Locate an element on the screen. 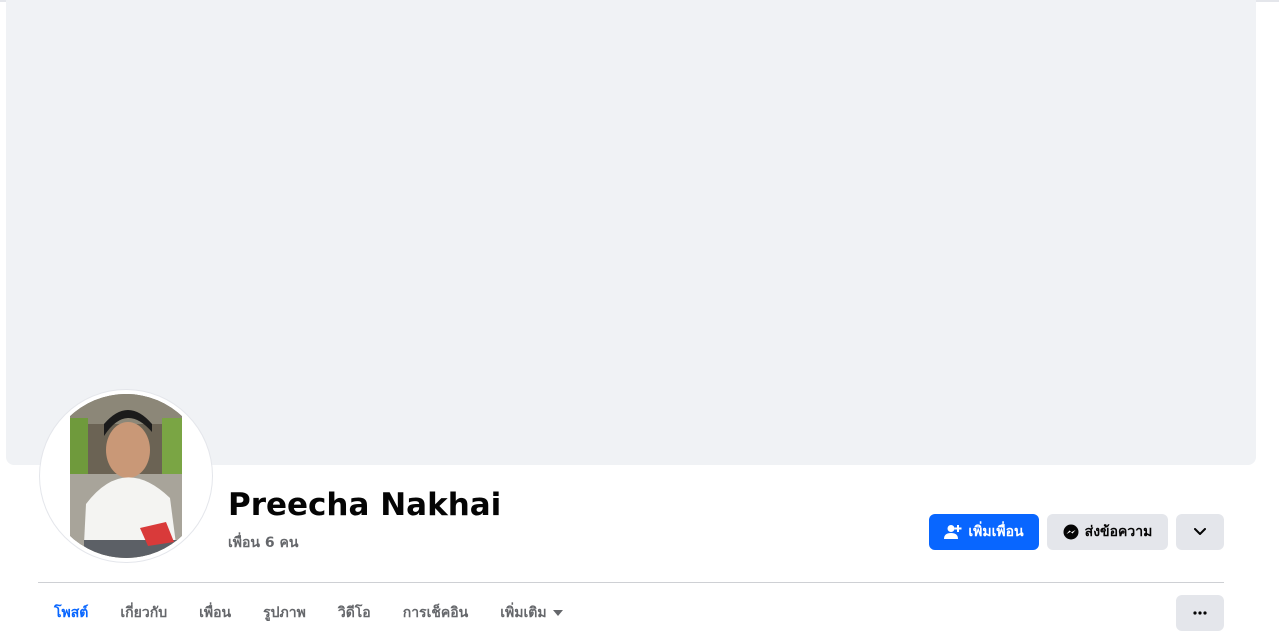 Image resolution: width=1279 pixels, height=636 pixels. tab-videos: วิดีโอ is located at coordinates (354, 613).